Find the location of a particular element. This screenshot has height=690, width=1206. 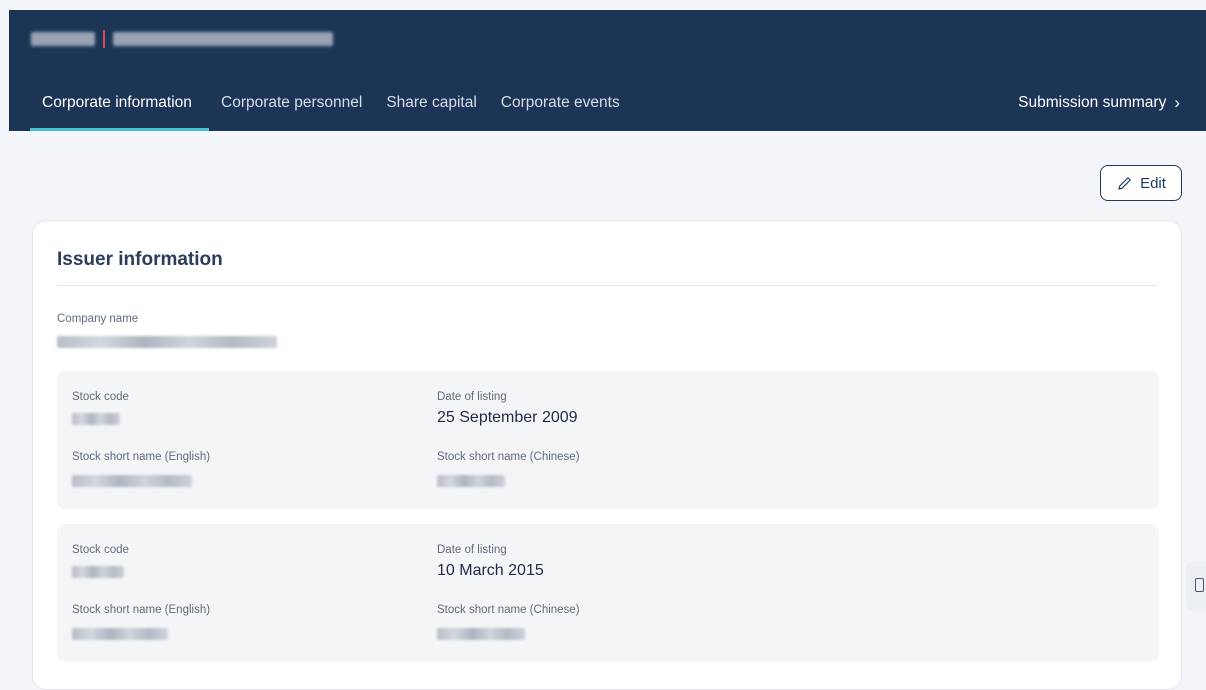

section-divider is located at coordinates (607, 285).